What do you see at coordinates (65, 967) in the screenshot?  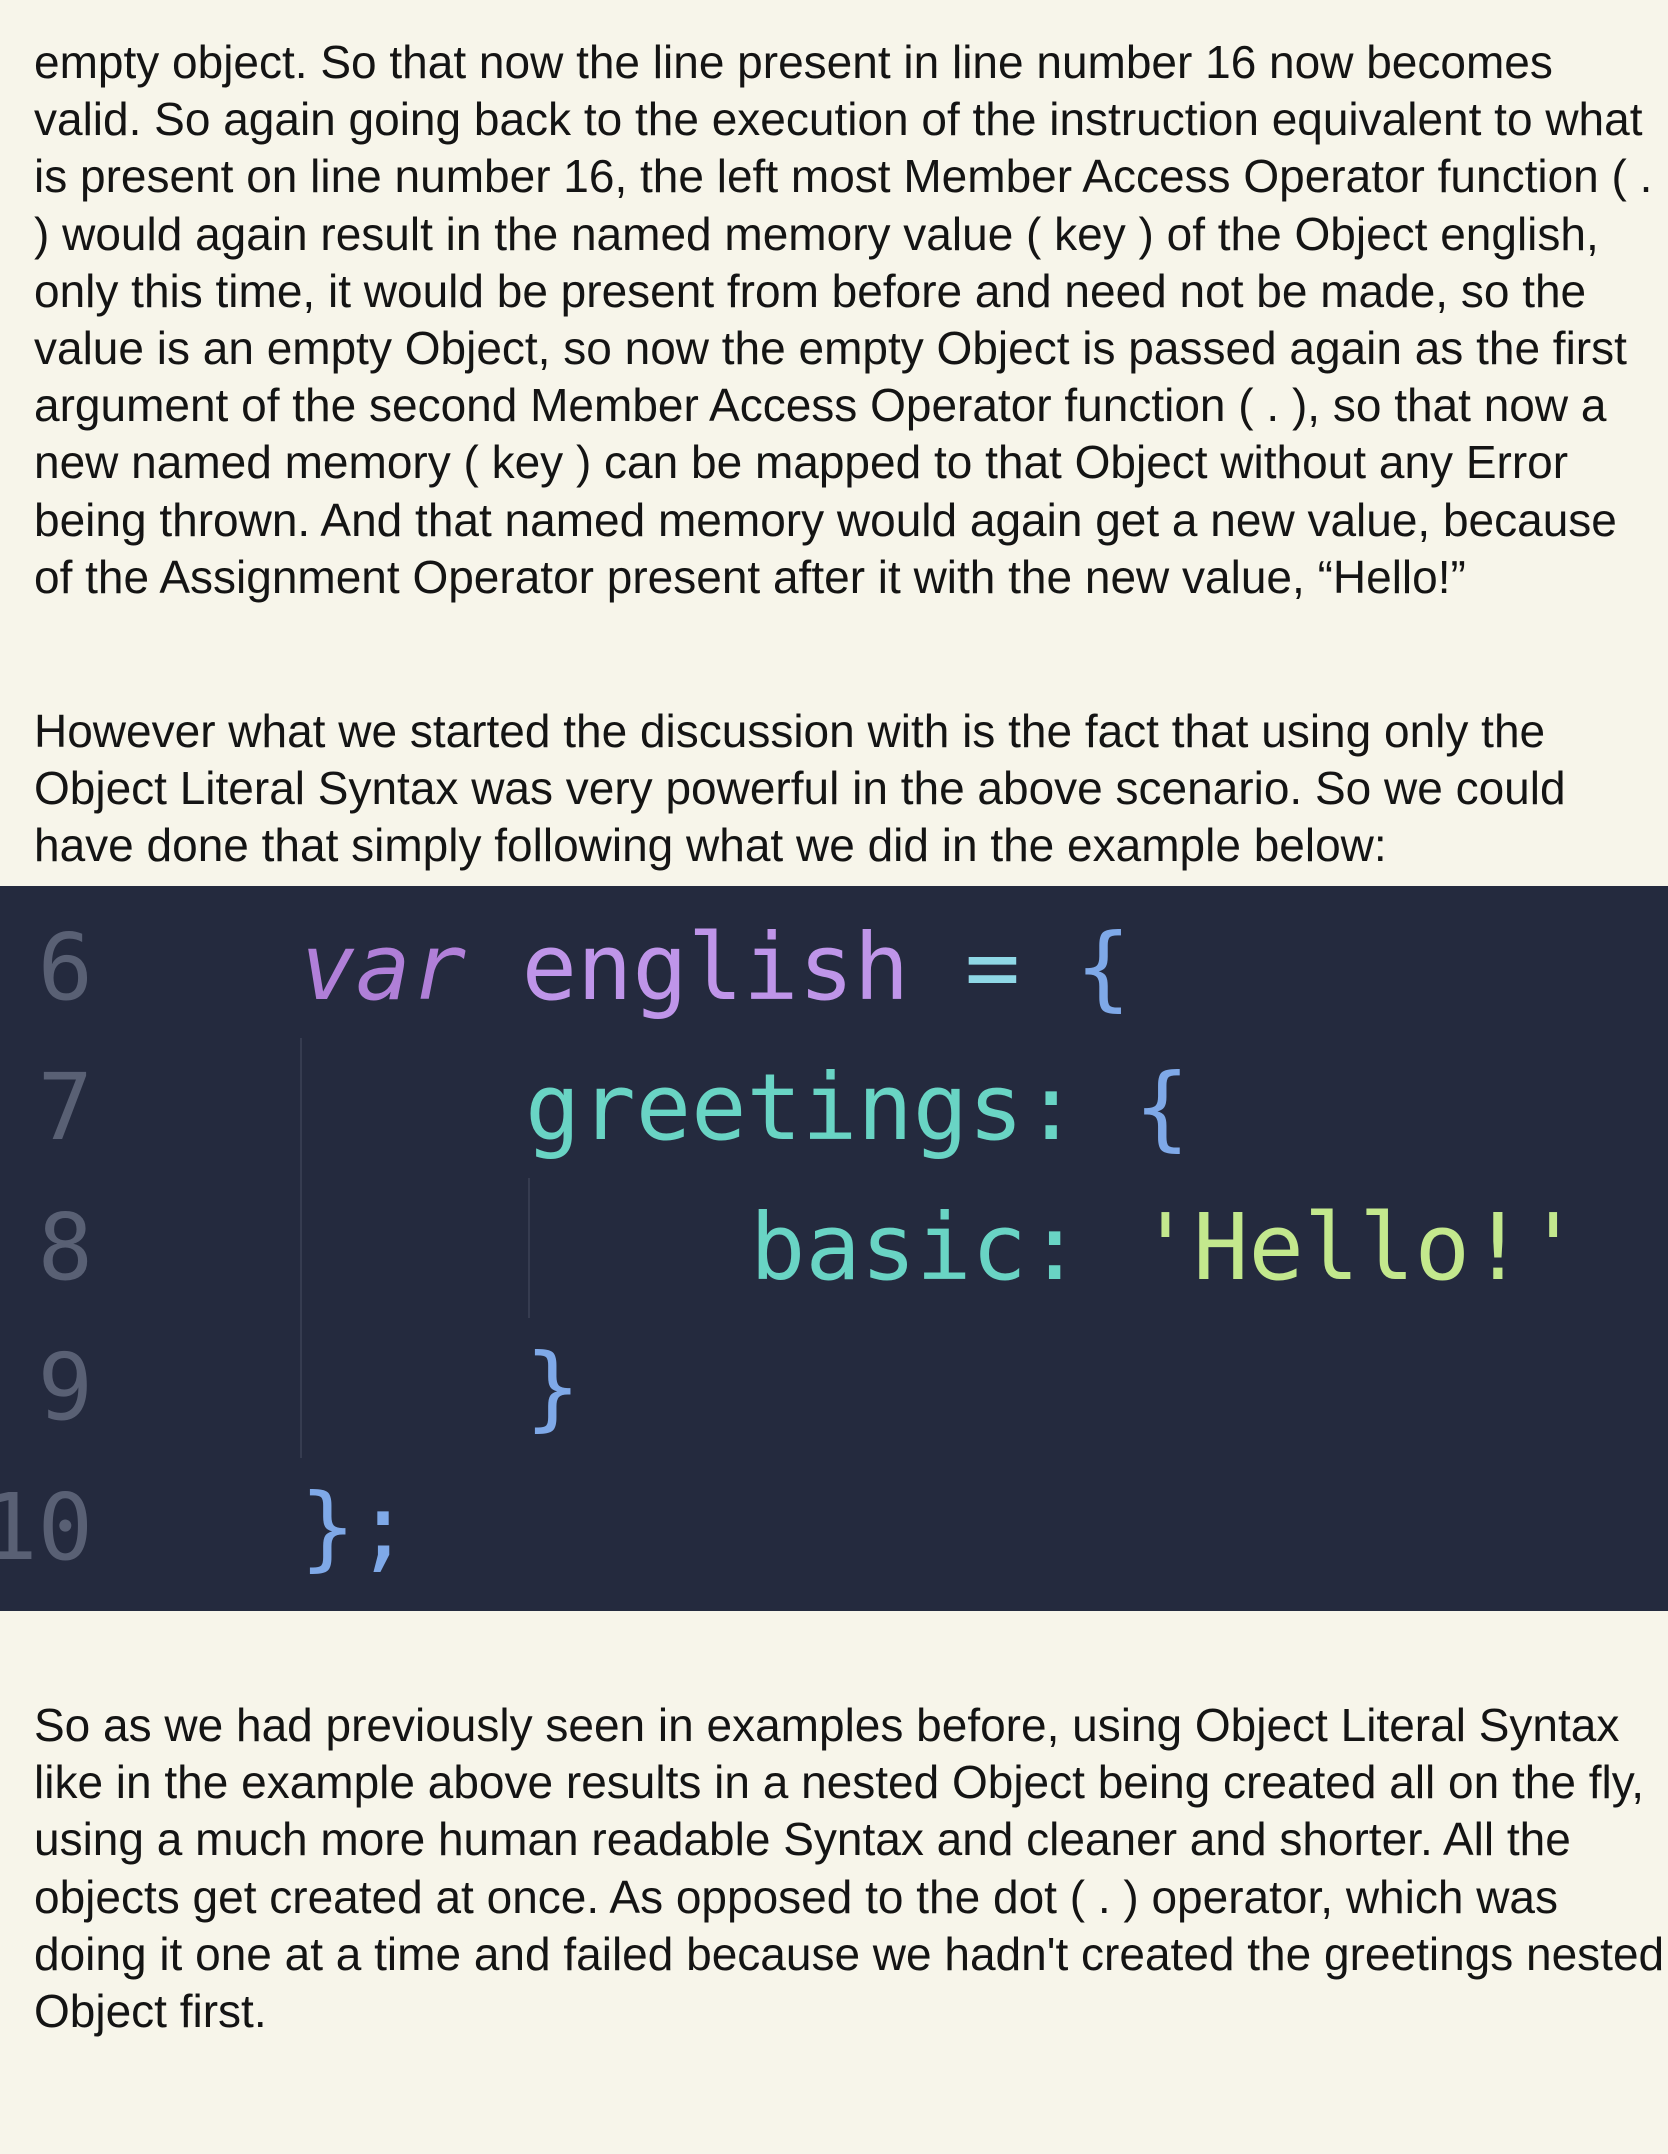 I see `line-number: 6` at bounding box center [65, 967].